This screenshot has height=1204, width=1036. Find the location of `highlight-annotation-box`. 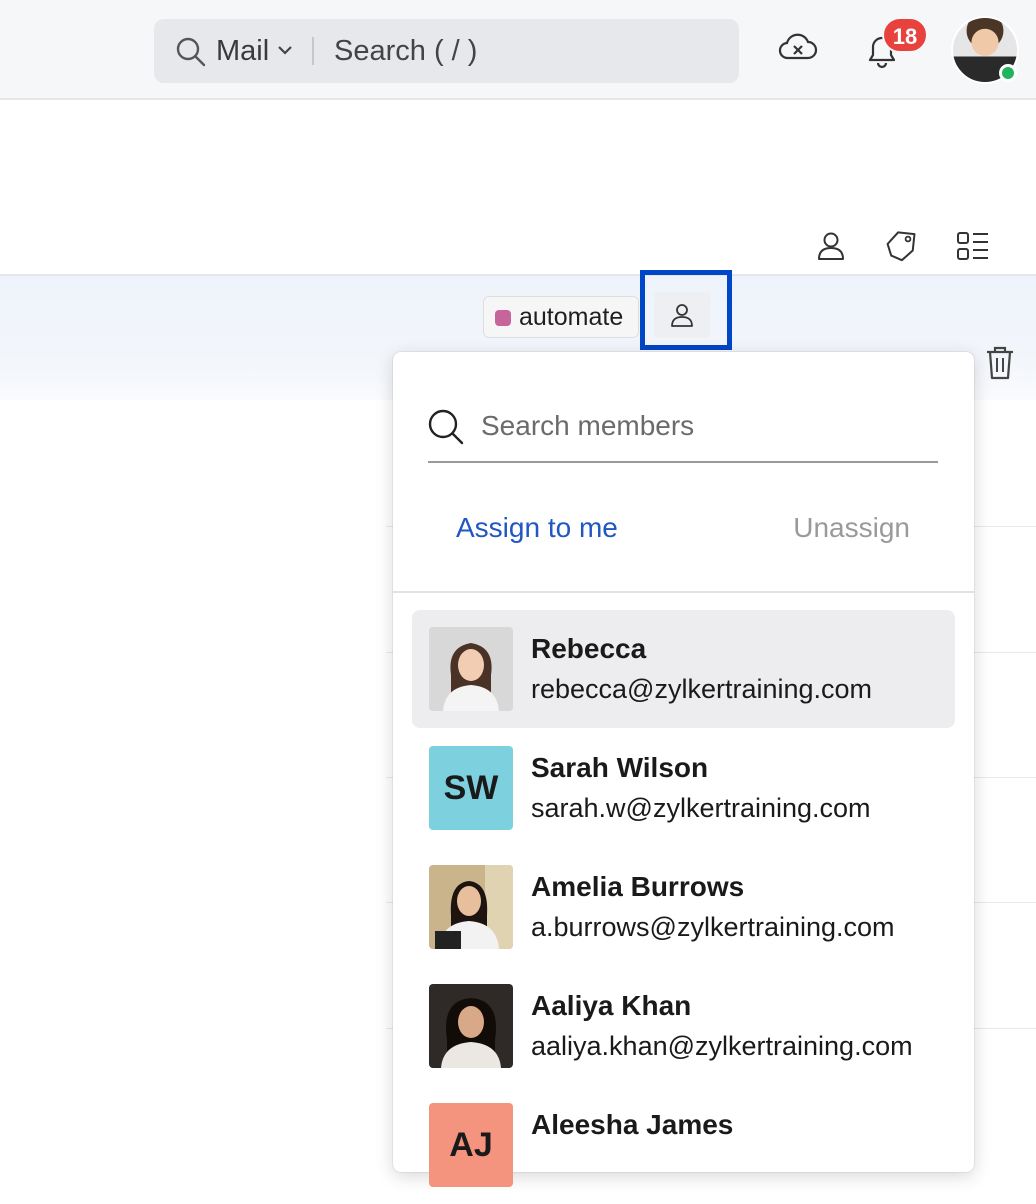

highlight-annotation-box is located at coordinates (686, 310).